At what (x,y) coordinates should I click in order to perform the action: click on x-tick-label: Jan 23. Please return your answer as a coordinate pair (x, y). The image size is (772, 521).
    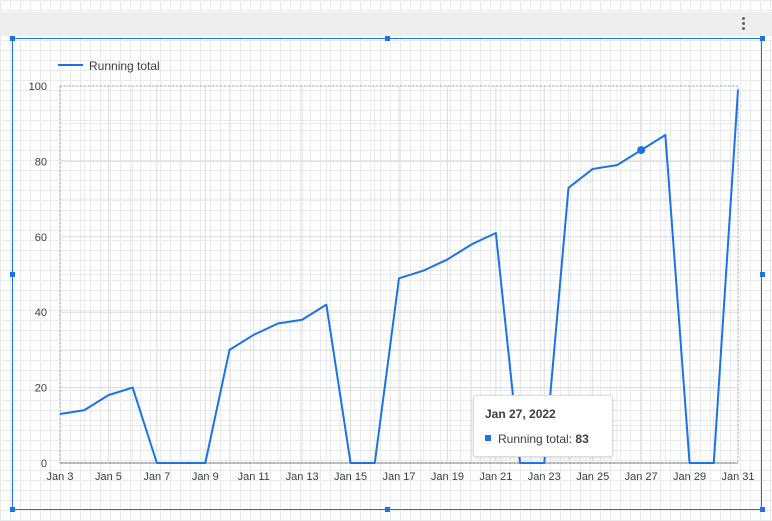
    Looking at the image, I should click on (544, 477).